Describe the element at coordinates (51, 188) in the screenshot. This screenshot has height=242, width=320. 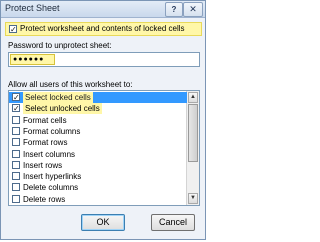
I see `permission-label: Delete columns` at that location.